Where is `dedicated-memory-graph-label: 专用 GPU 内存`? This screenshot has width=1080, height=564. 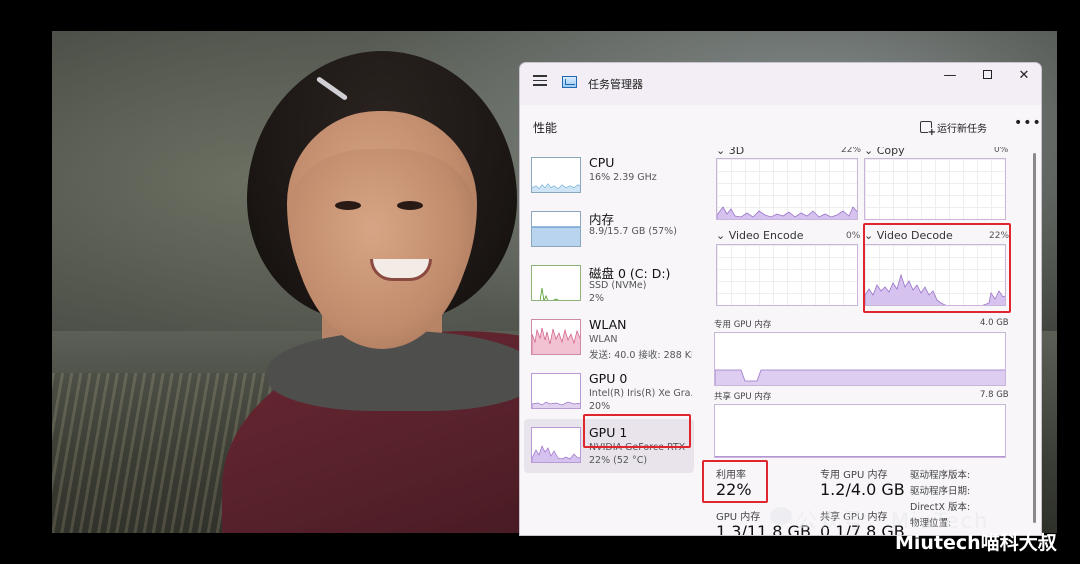 dedicated-memory-graph-label: 专用 GPU 内存 is located at coordinates (743, 325).